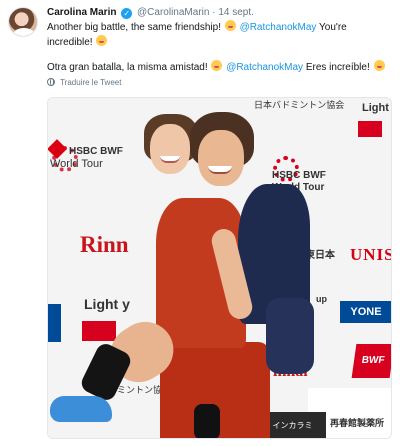 This screenshot has width=400, height=446. Describe the element at coordinates (54, 323) in the screenshot. I see `sponsor-panel-left` at that location.